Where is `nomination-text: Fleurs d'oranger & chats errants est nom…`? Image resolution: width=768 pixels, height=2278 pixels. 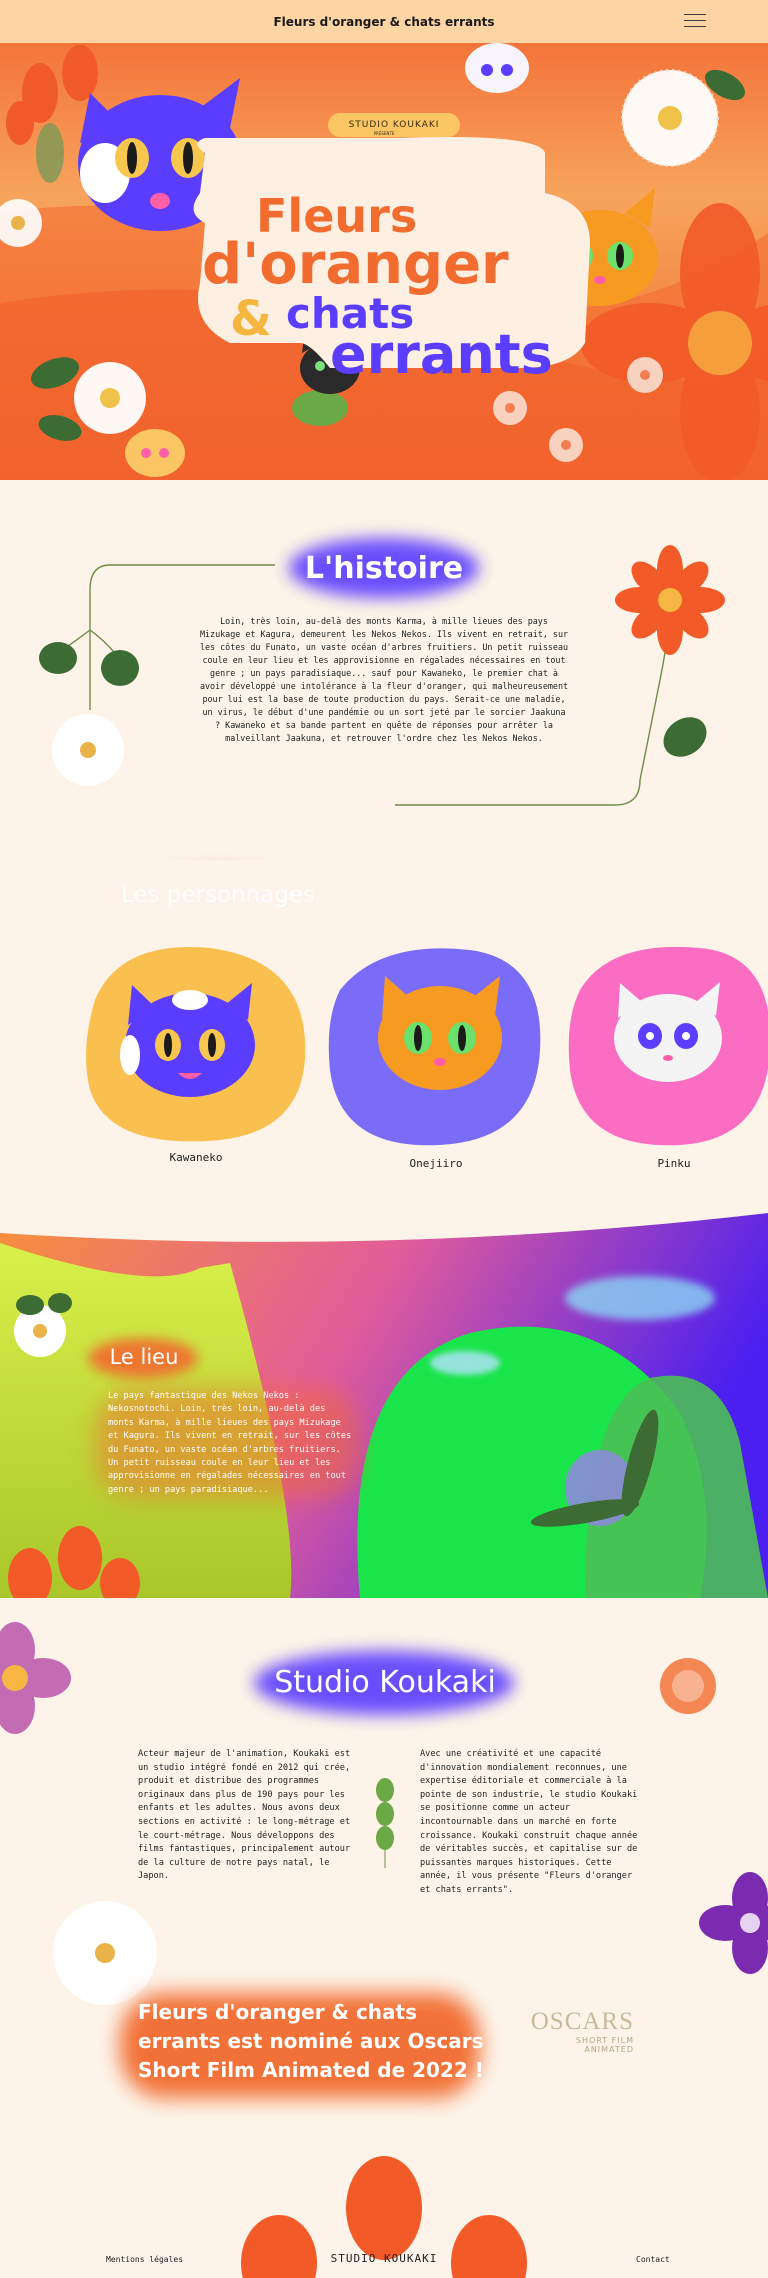 nomination-text: Fleurs d'oranger & chats errants est nom… is located at coordinates (311, 2041).